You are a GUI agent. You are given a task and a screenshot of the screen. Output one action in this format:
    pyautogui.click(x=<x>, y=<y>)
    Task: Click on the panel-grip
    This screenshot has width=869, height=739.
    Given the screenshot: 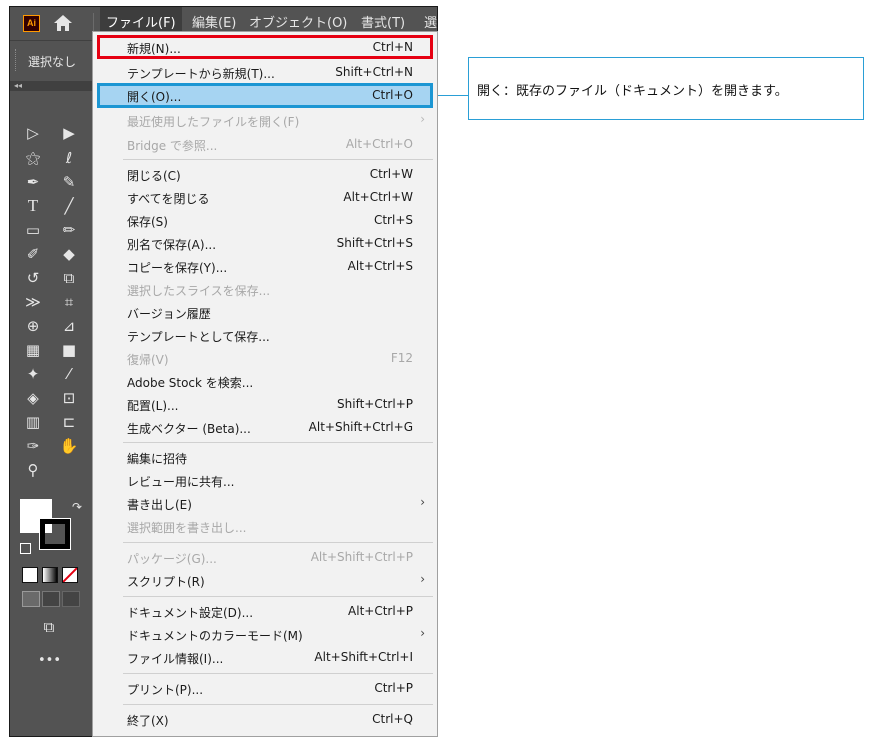 What is the action you would take?
    pyautogui.click(x=16, y=60)
    